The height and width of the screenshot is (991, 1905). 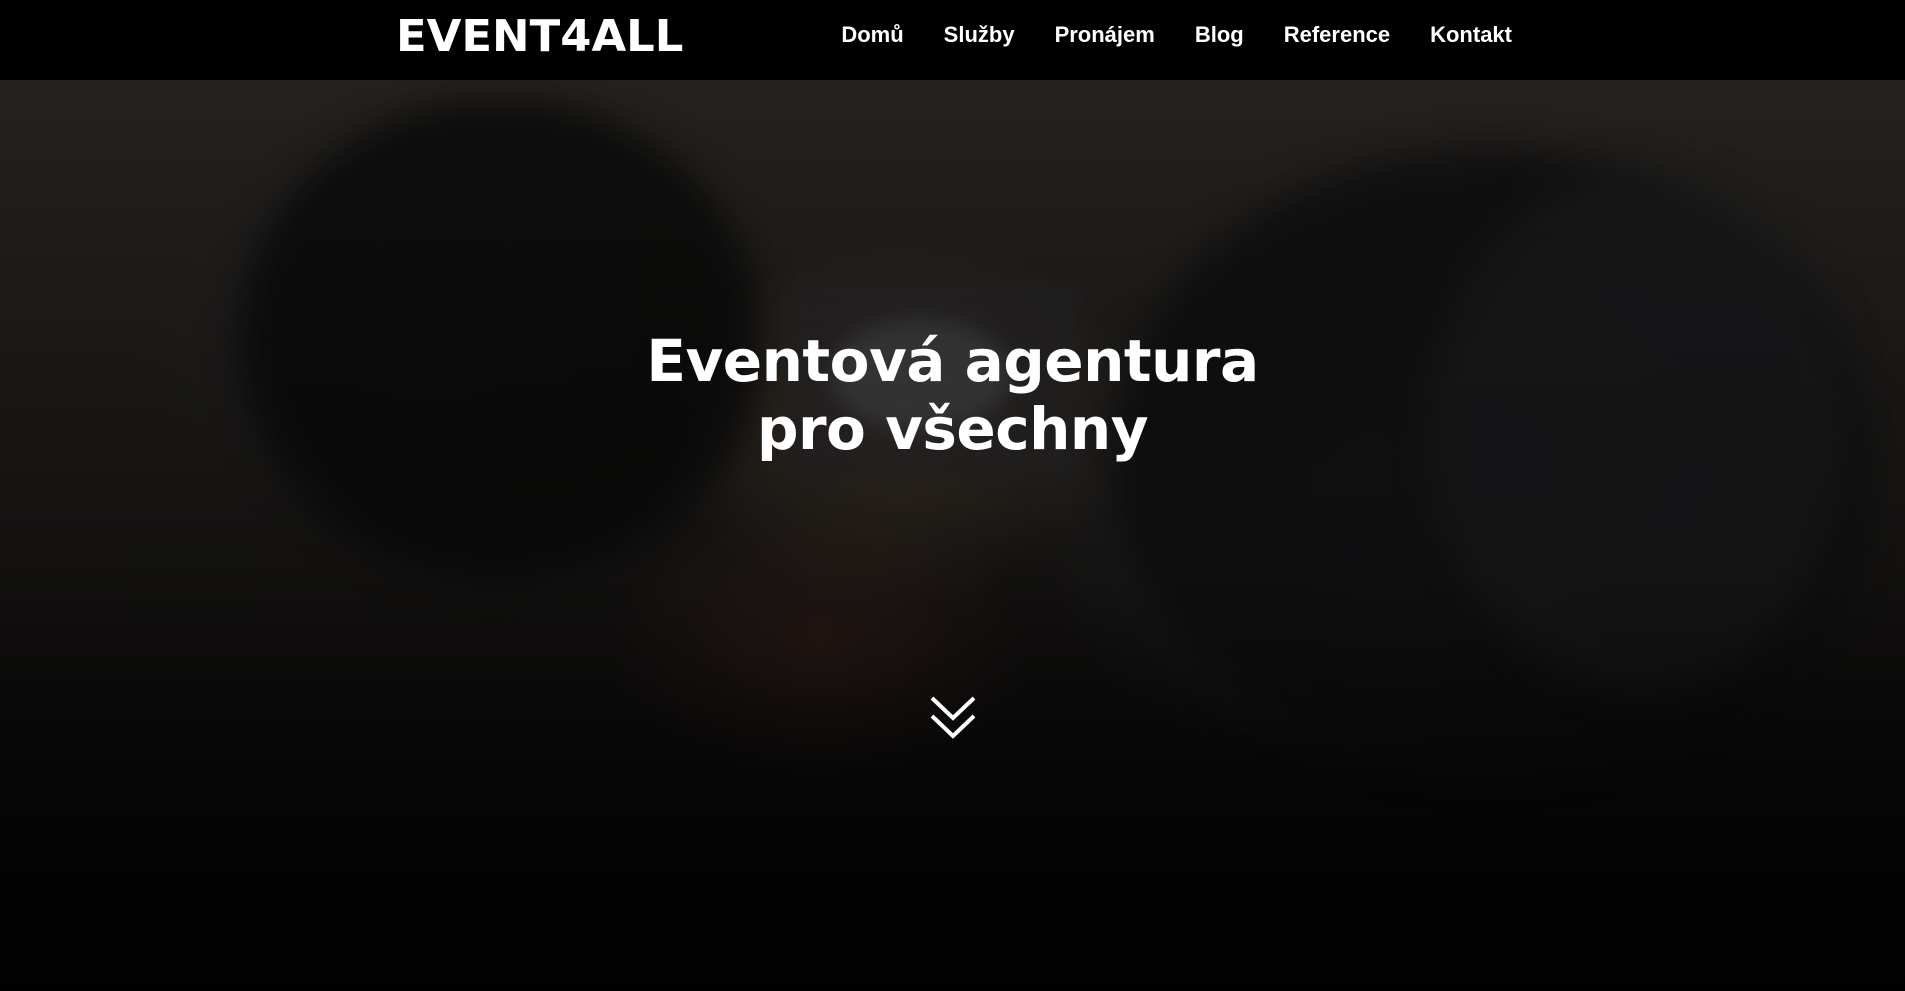 I want to click on double-chevron-down-svg, so click(x=953, y=717).